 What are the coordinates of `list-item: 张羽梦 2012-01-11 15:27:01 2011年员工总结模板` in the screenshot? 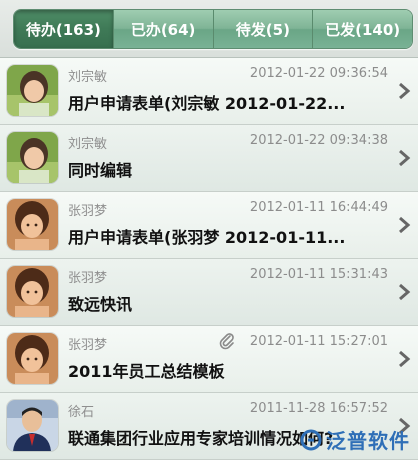 It's located at (209, 359).